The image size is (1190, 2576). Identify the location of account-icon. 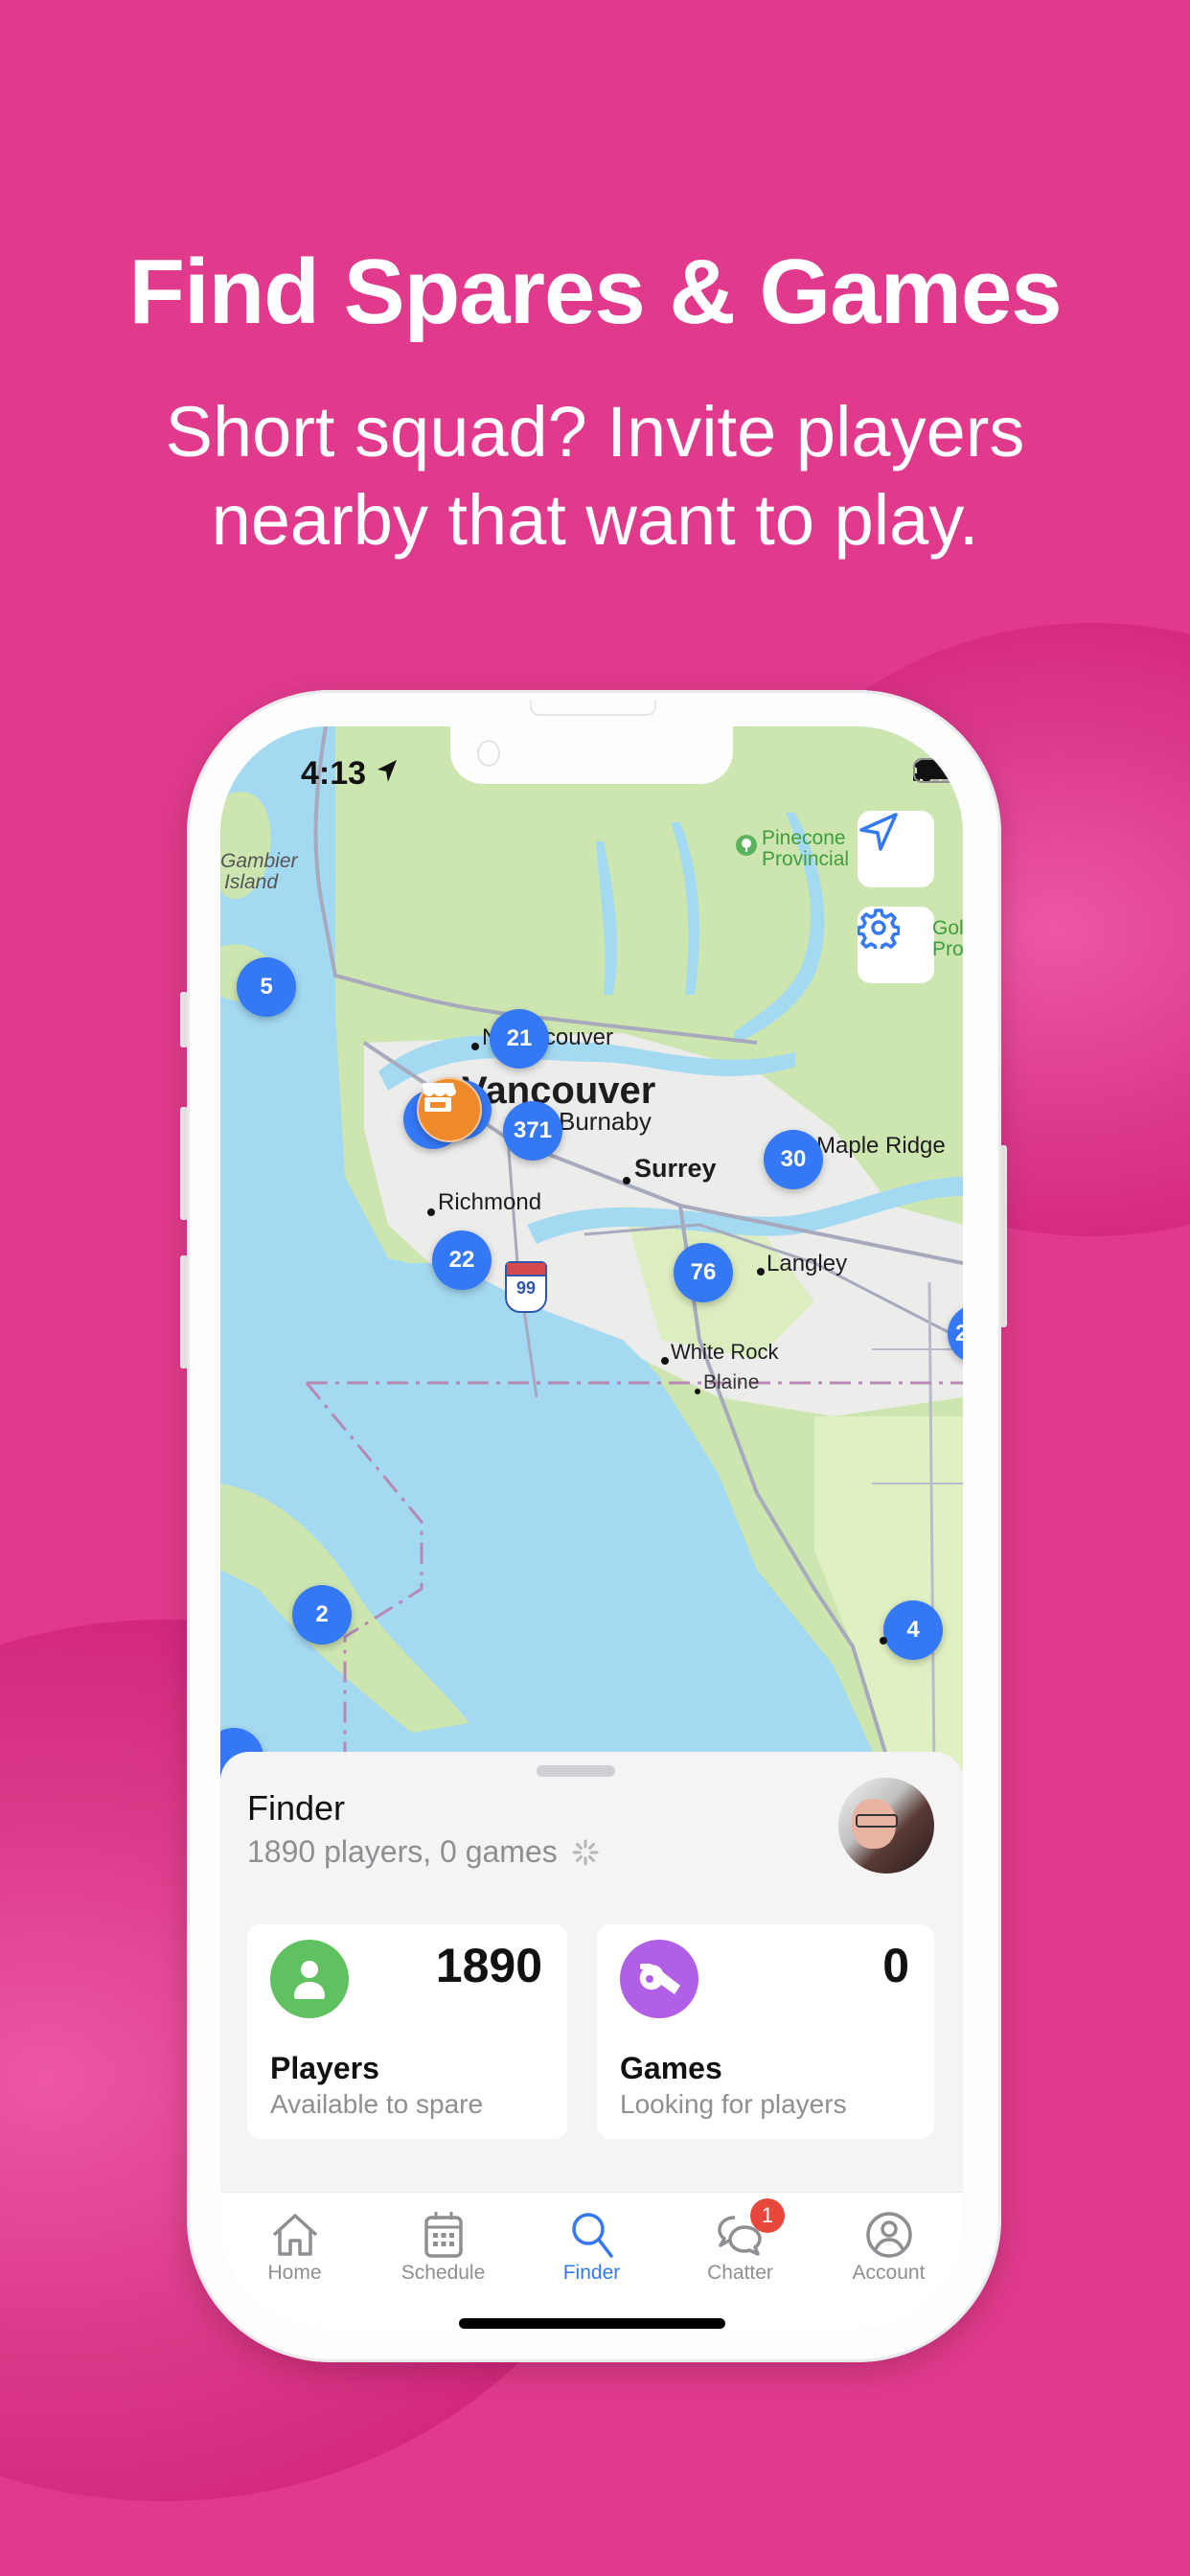
(889, 2235).